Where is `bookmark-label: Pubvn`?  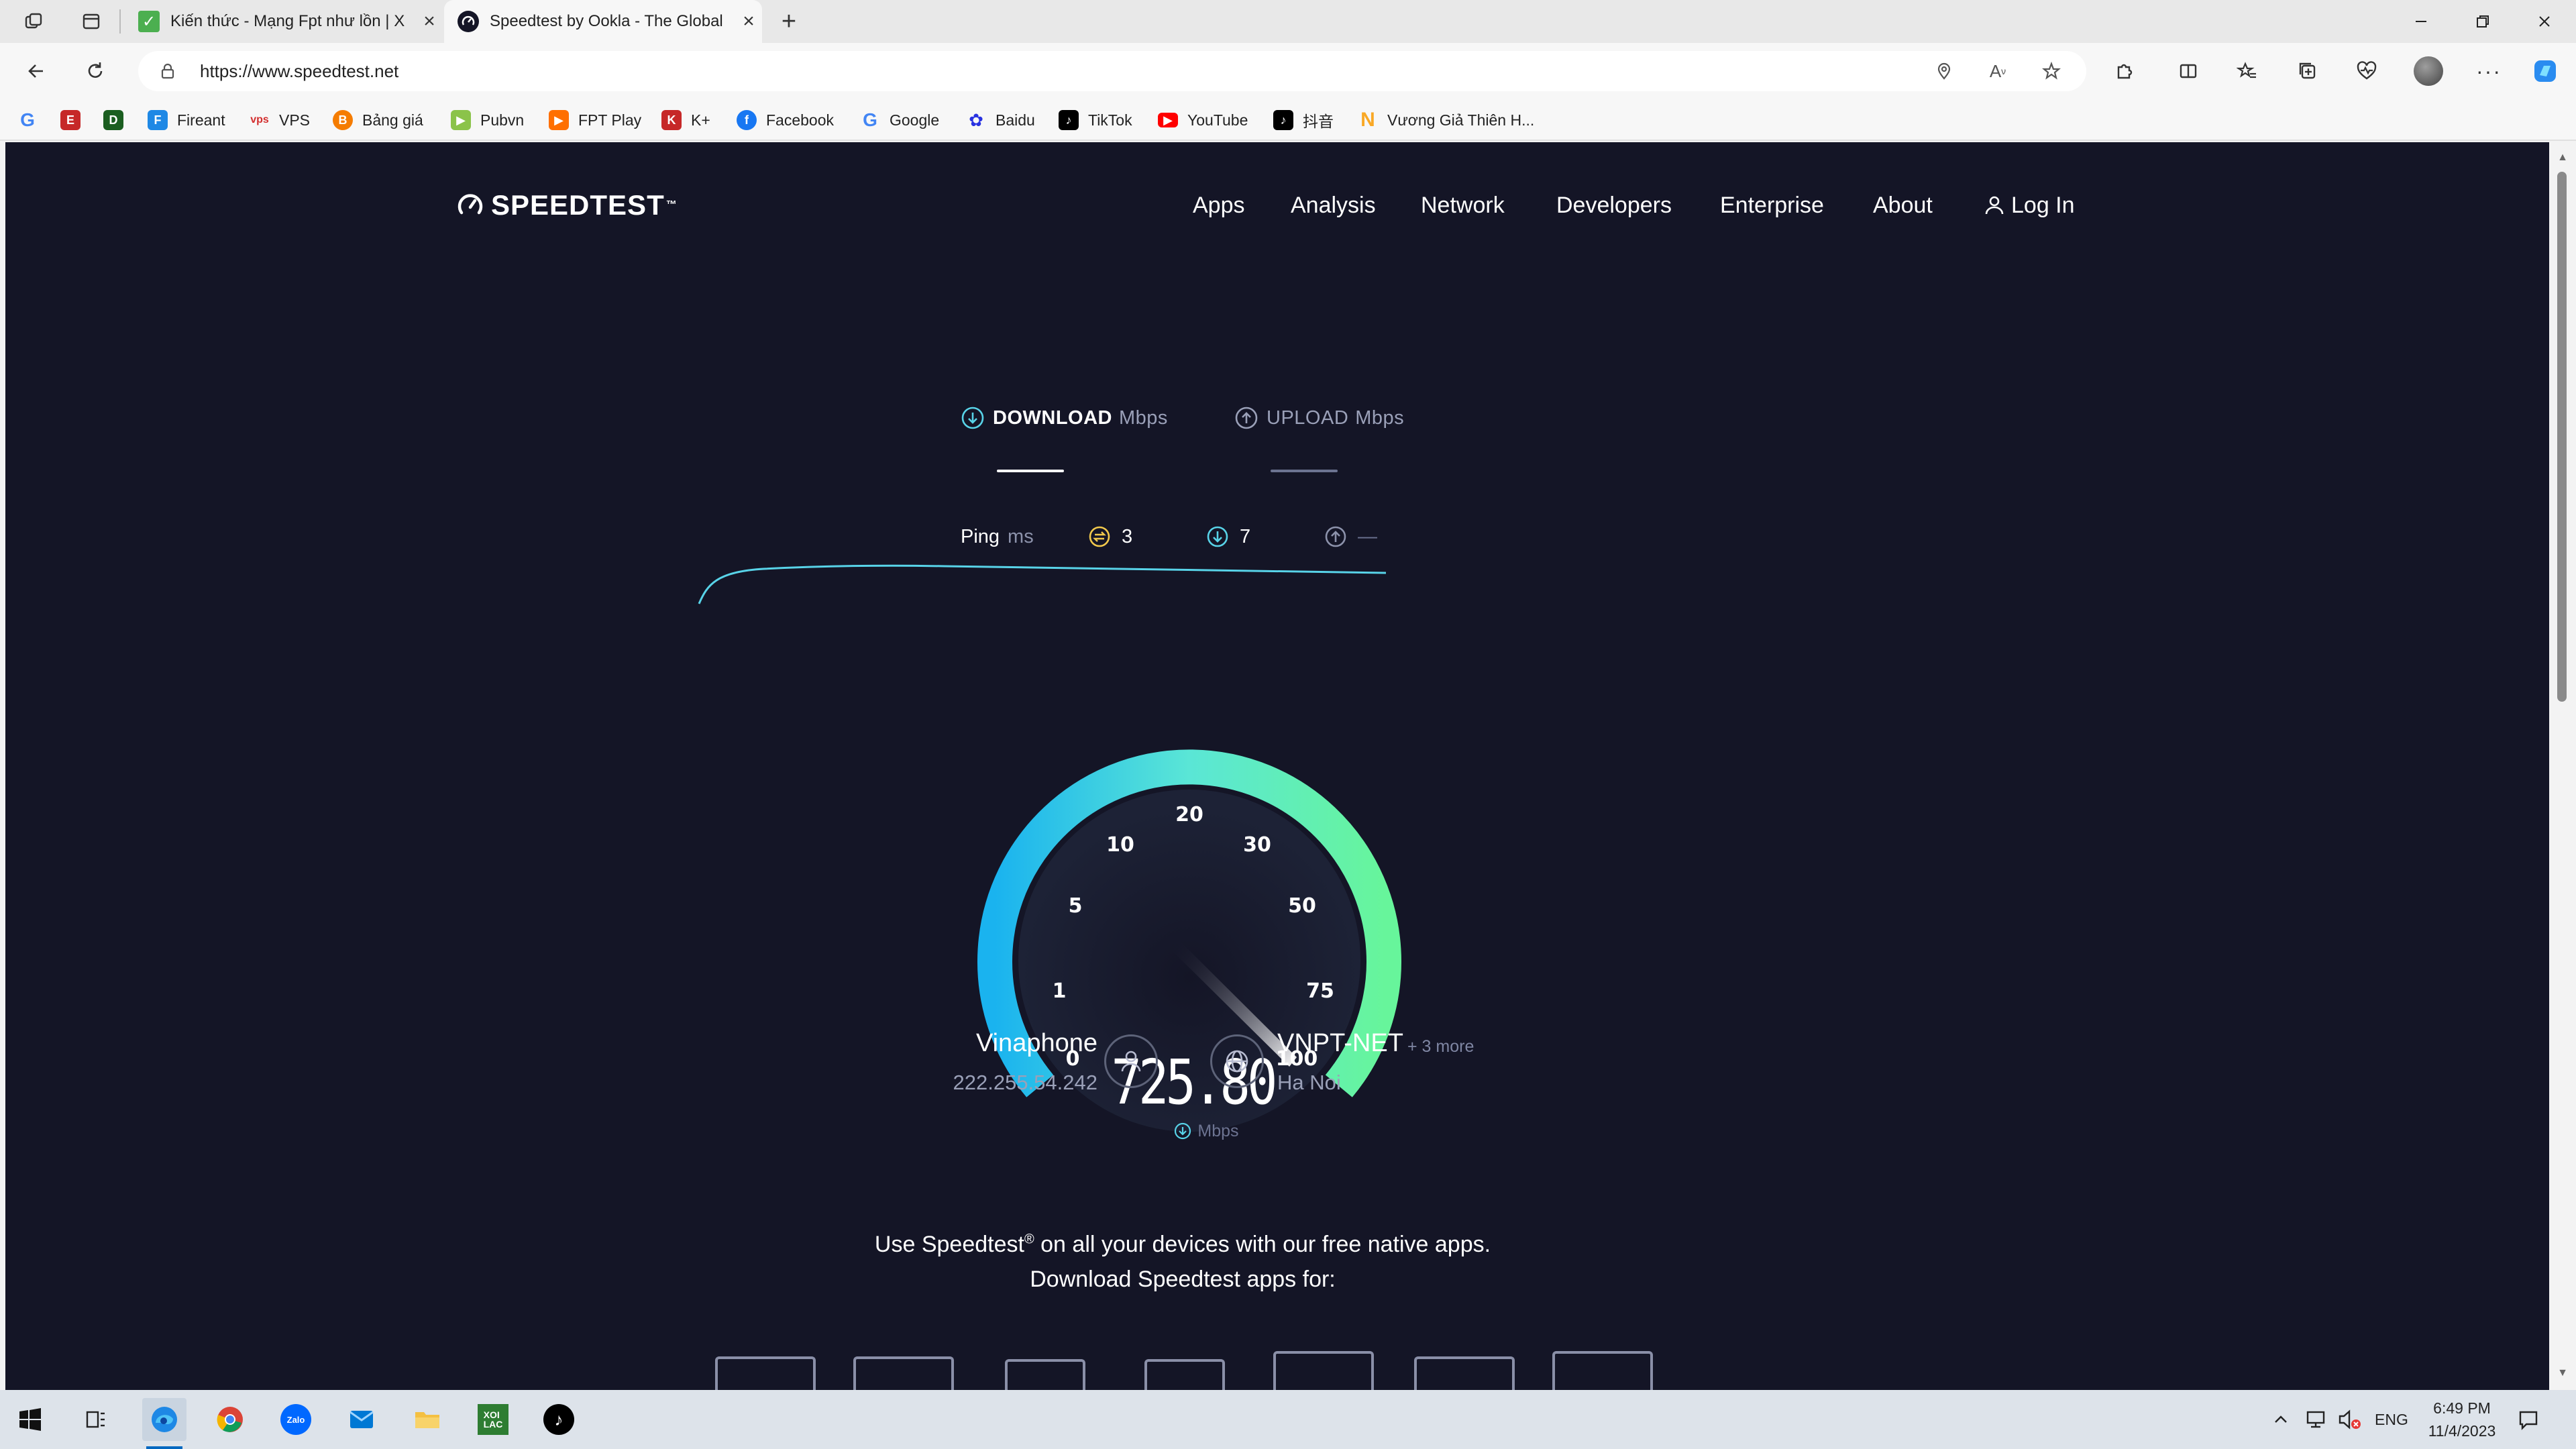 bookmark-label: Pubvn is located at coordinates (502, 120).